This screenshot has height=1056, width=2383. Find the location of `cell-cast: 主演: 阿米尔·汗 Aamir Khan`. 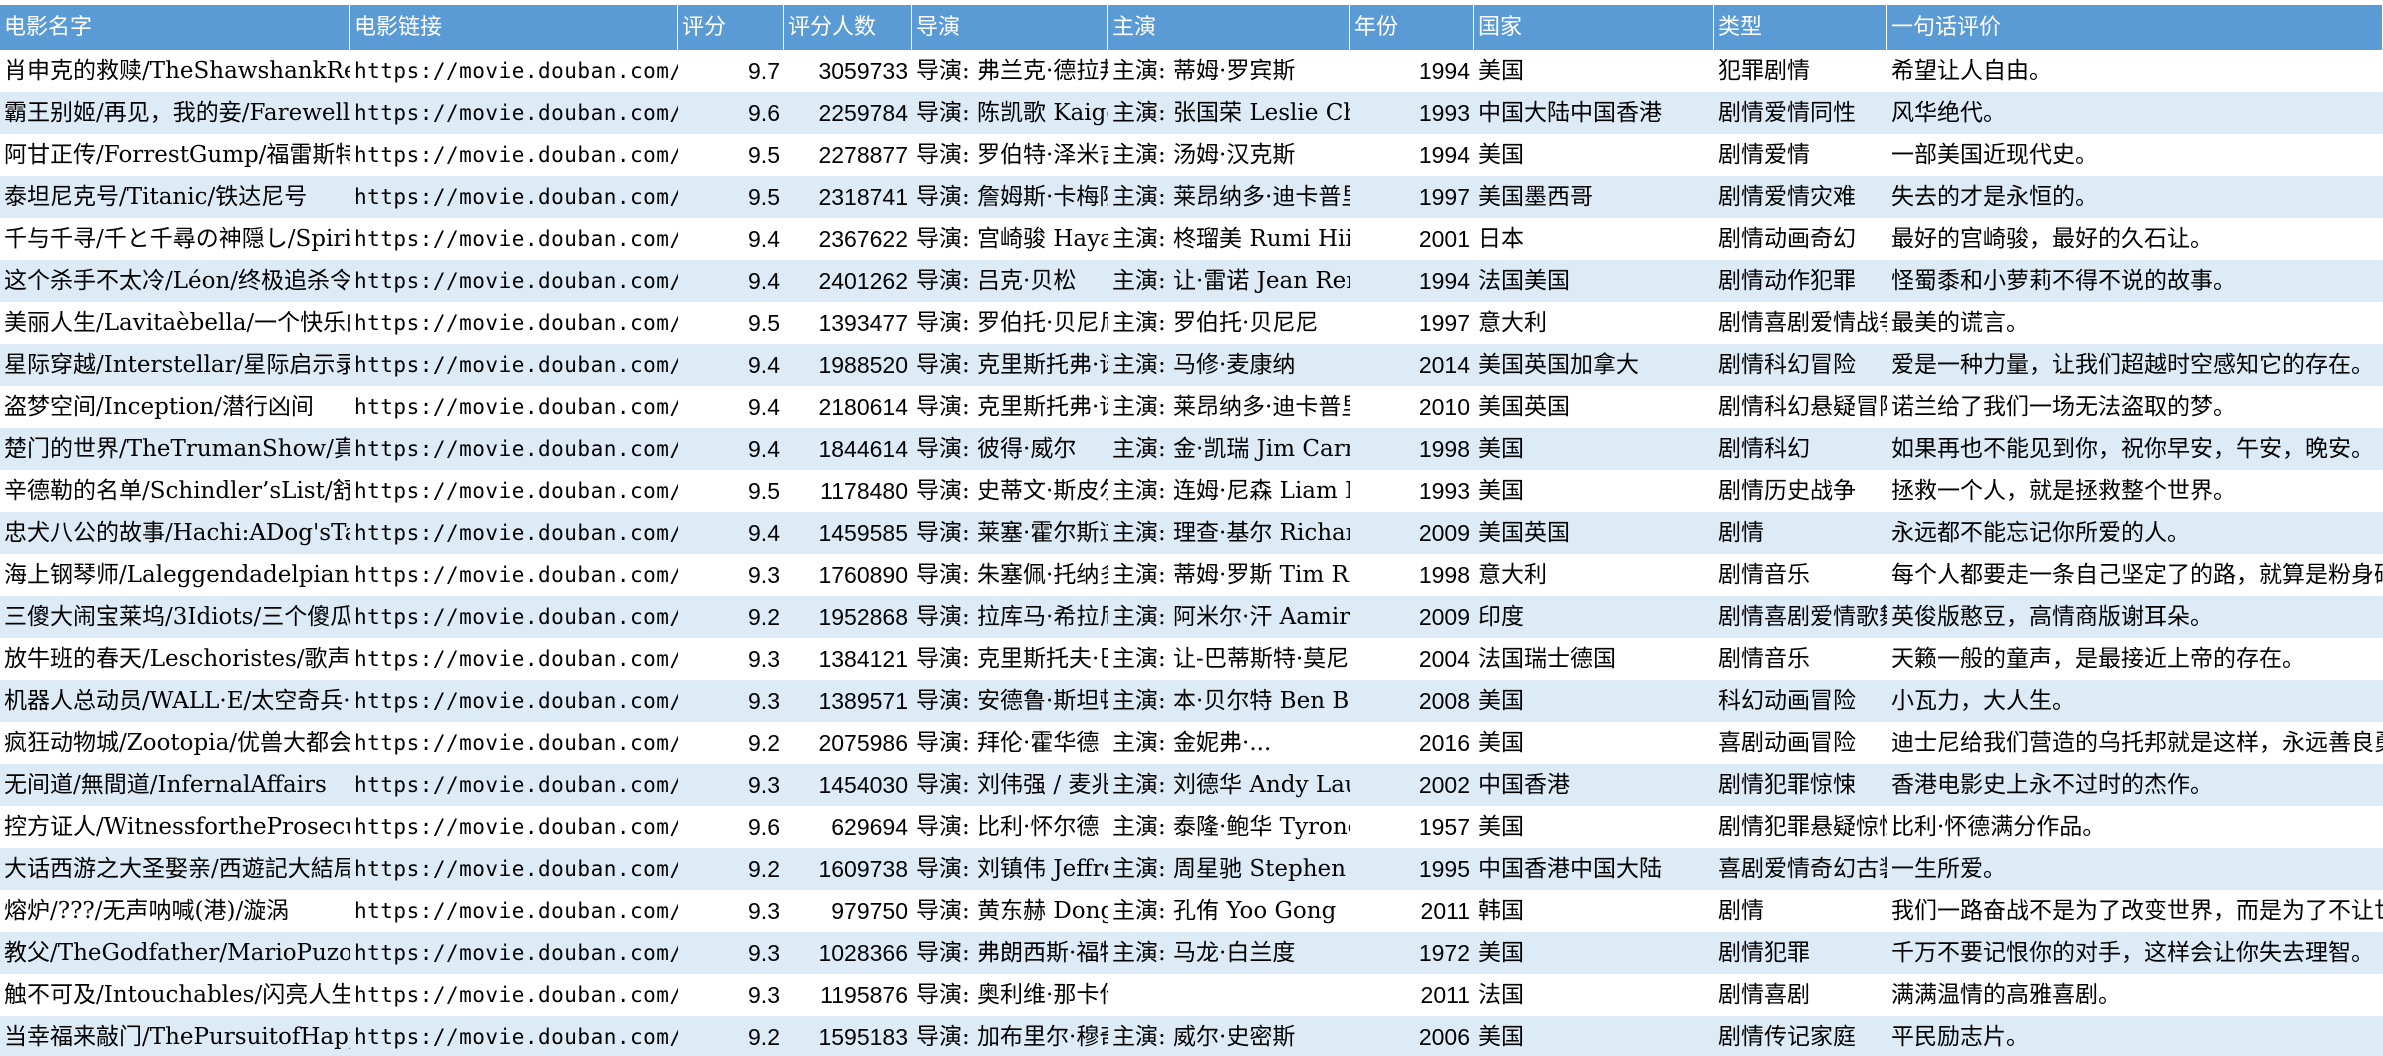

cell-cast: 主演: 阿米尔·汗 Aamir Khan is located at coordinates (1229, 617).